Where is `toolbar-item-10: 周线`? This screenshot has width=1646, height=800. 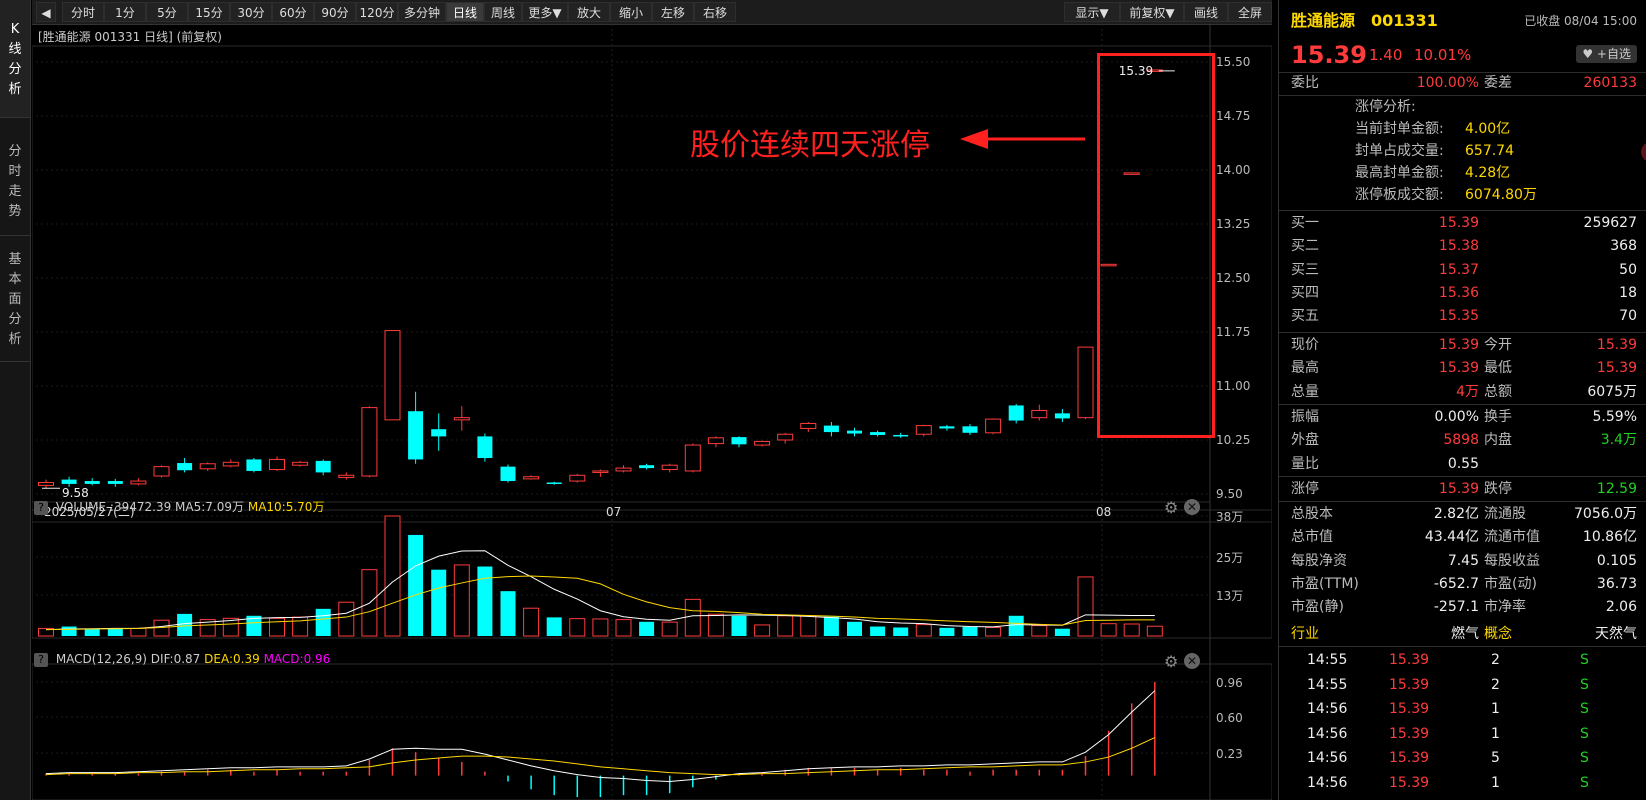 toolbar-item-10: 周线 is located at coordinates (503, 12).